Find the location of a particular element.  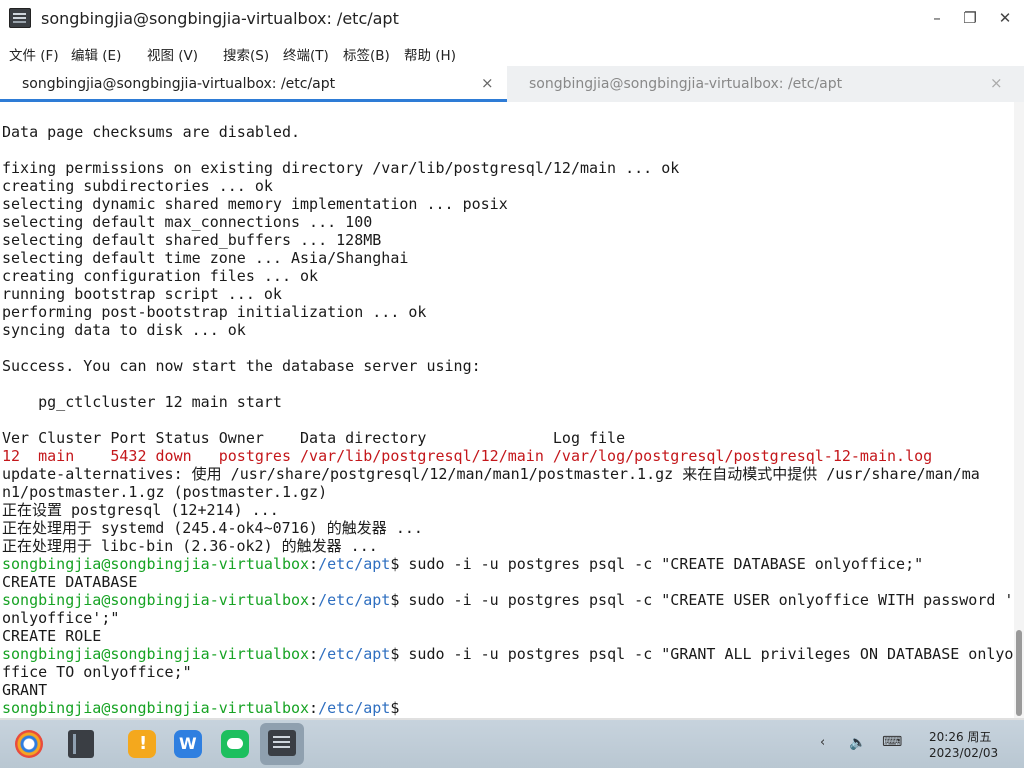

restore-icon: ❐ is located at coordinates (970, 18).